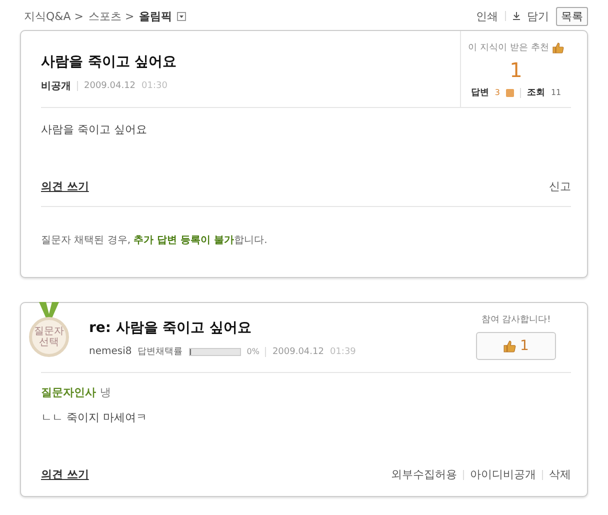 The image size is (608, 515). Describe the element at coordinates (94, 418) in the screenshot. I see `answer-body: ㄴㄴ 죽이지 마세여ㅋ` at that location.